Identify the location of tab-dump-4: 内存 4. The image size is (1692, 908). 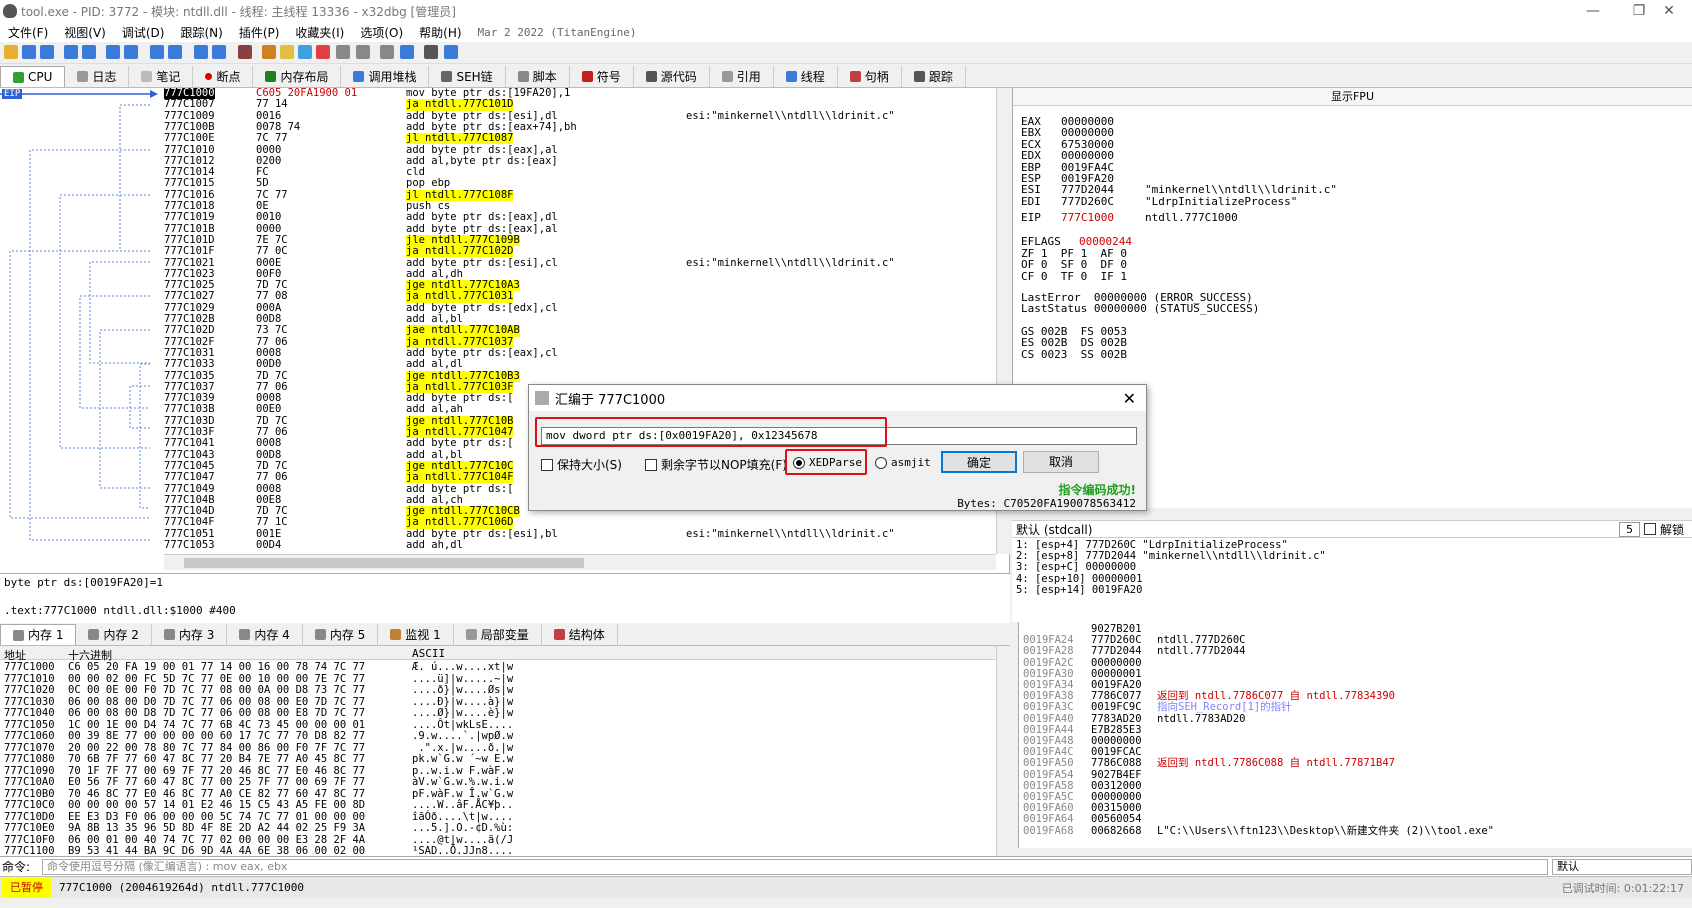
(265, 634).